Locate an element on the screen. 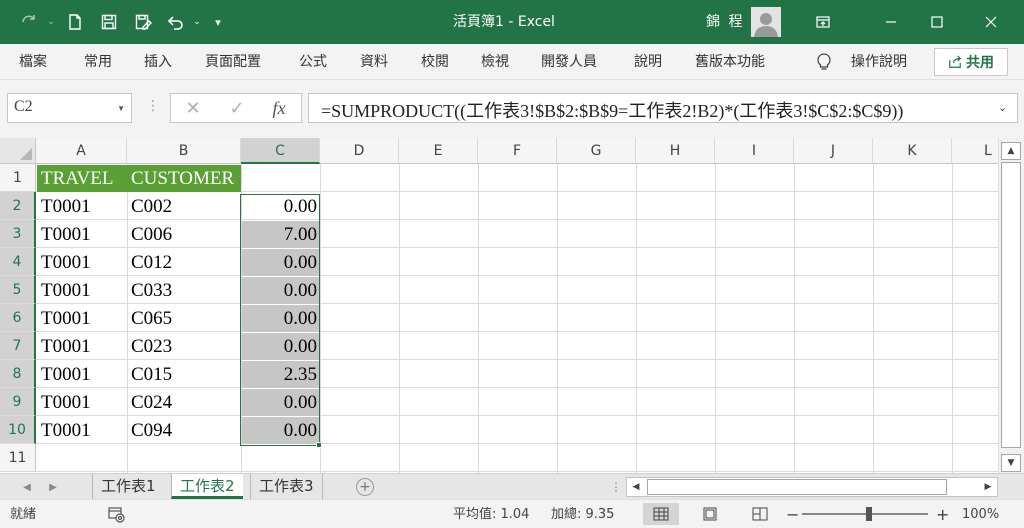  status-average: 平均值: 1.04 is located at coordinates (491, 514).